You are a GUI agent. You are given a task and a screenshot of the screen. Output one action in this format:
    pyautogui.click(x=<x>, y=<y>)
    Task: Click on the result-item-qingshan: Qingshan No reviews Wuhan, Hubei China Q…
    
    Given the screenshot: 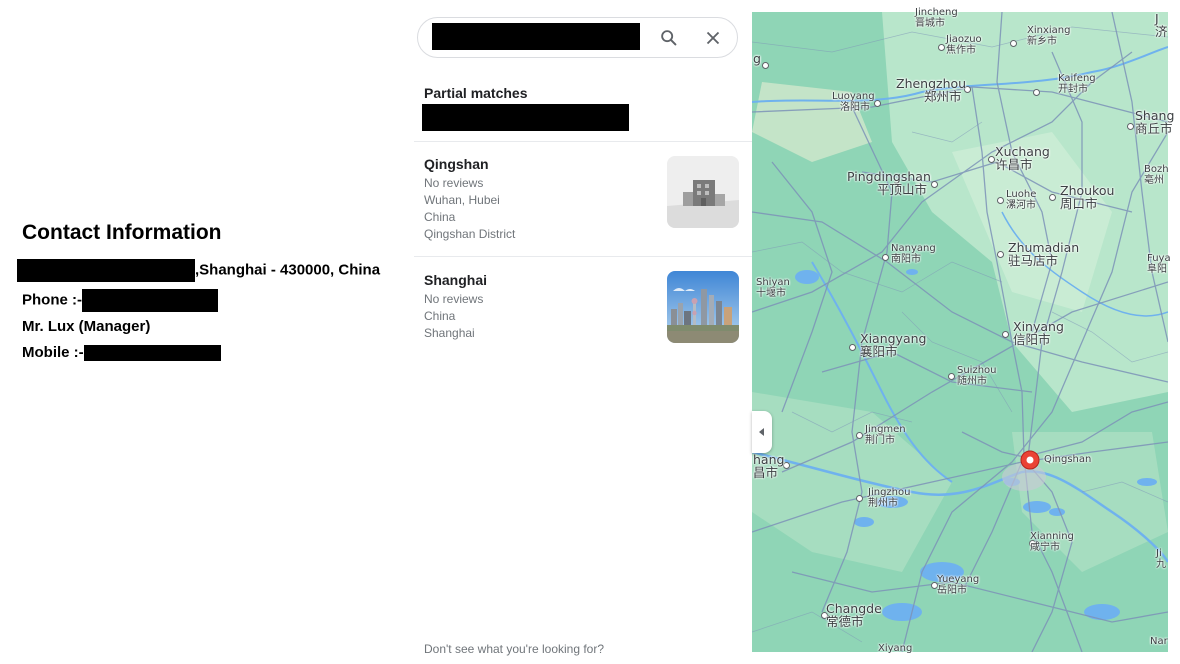 What is the action you would take?
    pyautogui.click(x=583, y=213)
    